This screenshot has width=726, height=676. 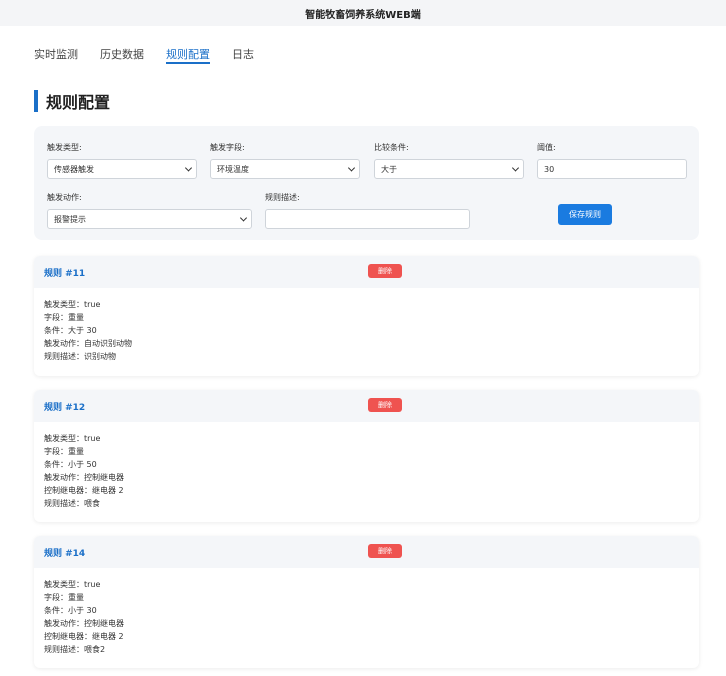 I want to click on trigger-type-value: 传感器触发, so click(x=74, y=169).